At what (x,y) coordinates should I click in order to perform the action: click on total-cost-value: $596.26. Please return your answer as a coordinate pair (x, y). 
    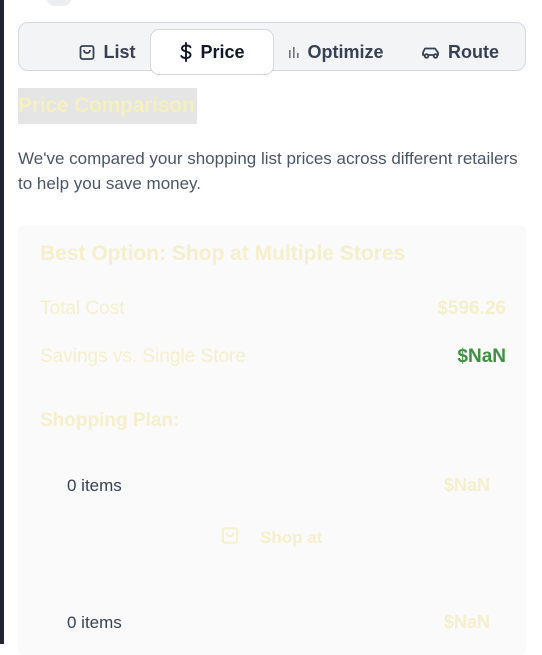
    Looking at the image, I should click on (471, 308).